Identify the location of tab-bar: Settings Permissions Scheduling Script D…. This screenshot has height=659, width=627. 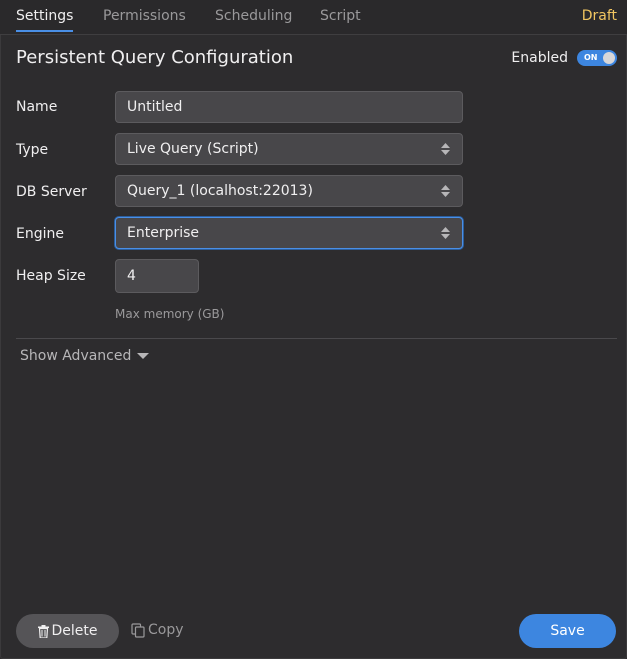
(313, 17).